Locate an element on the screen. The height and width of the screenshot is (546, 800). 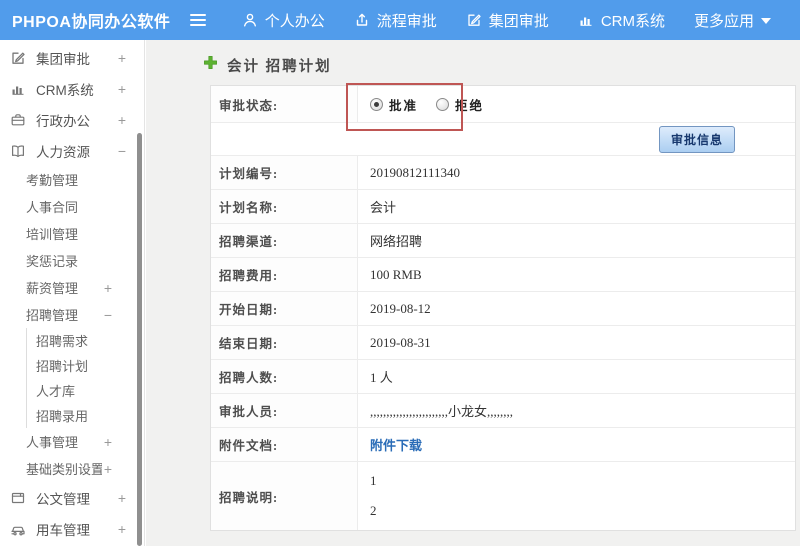
field-value: 会计 is located at coordinates (383, 207).